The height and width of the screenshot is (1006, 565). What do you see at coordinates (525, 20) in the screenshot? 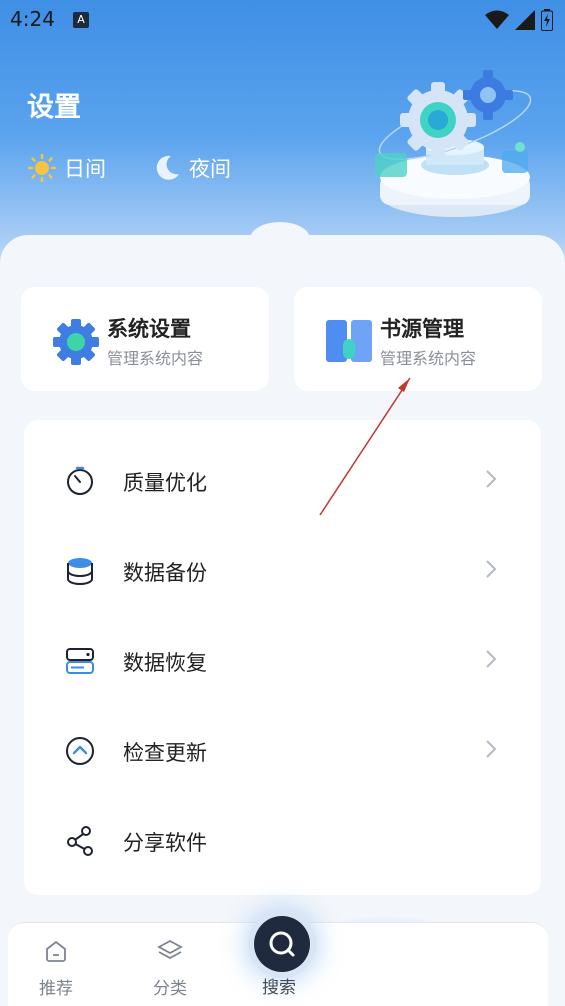
I see `signal-icon` at bounding box center [525, 20].